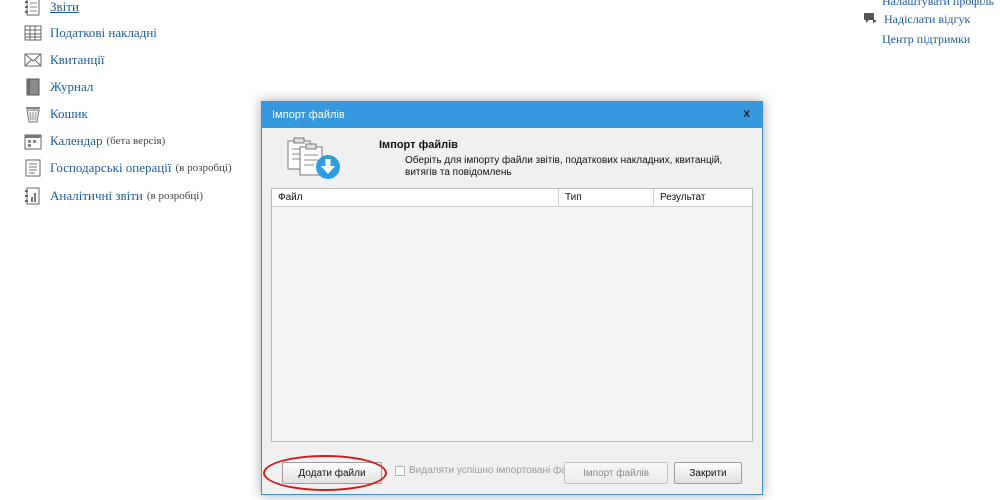 Image resolution: width=1000 pixels, height=500 pixels. Describe the element at coordinates (400, 470) in the screenshot. I see `checkbox-box` at that location.